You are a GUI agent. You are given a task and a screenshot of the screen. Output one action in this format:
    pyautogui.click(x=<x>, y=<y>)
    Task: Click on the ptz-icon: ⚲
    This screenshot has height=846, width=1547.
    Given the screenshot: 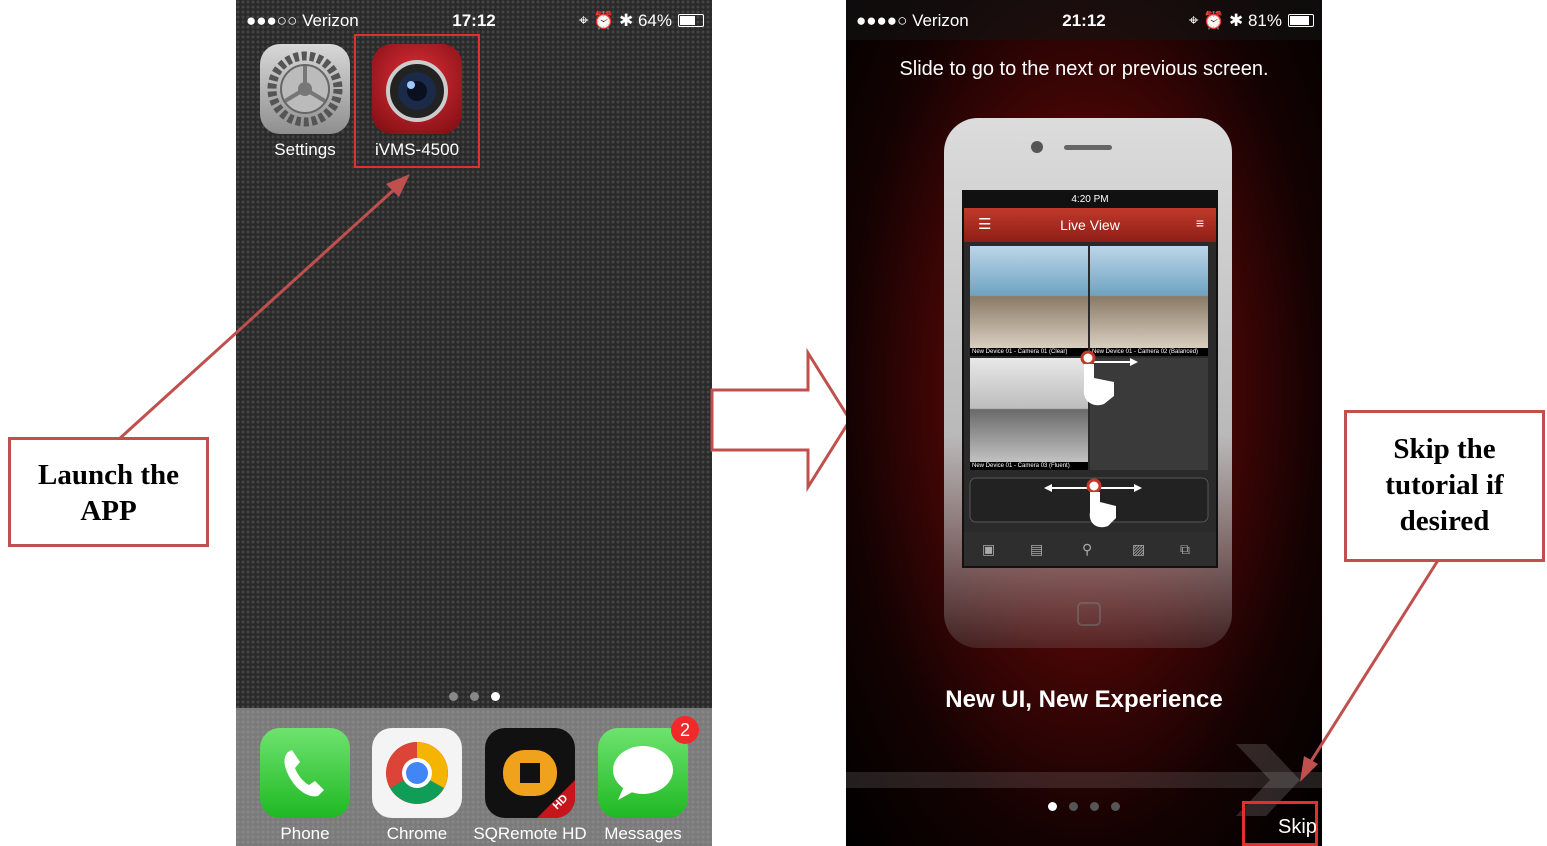 What is the action you would take?
    pyautogui.click(x=1087, y=549)
    